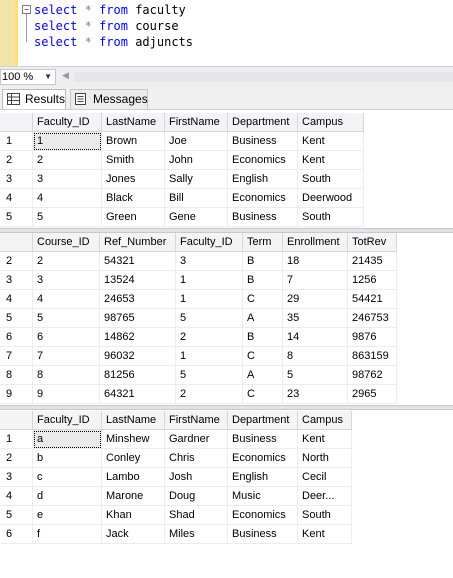 This screenshot has height=578, width=453. What do you see at coordinates (138, 318) in the screenshot?
I see `table-cell: 98765` at bounding box center [138, 318].